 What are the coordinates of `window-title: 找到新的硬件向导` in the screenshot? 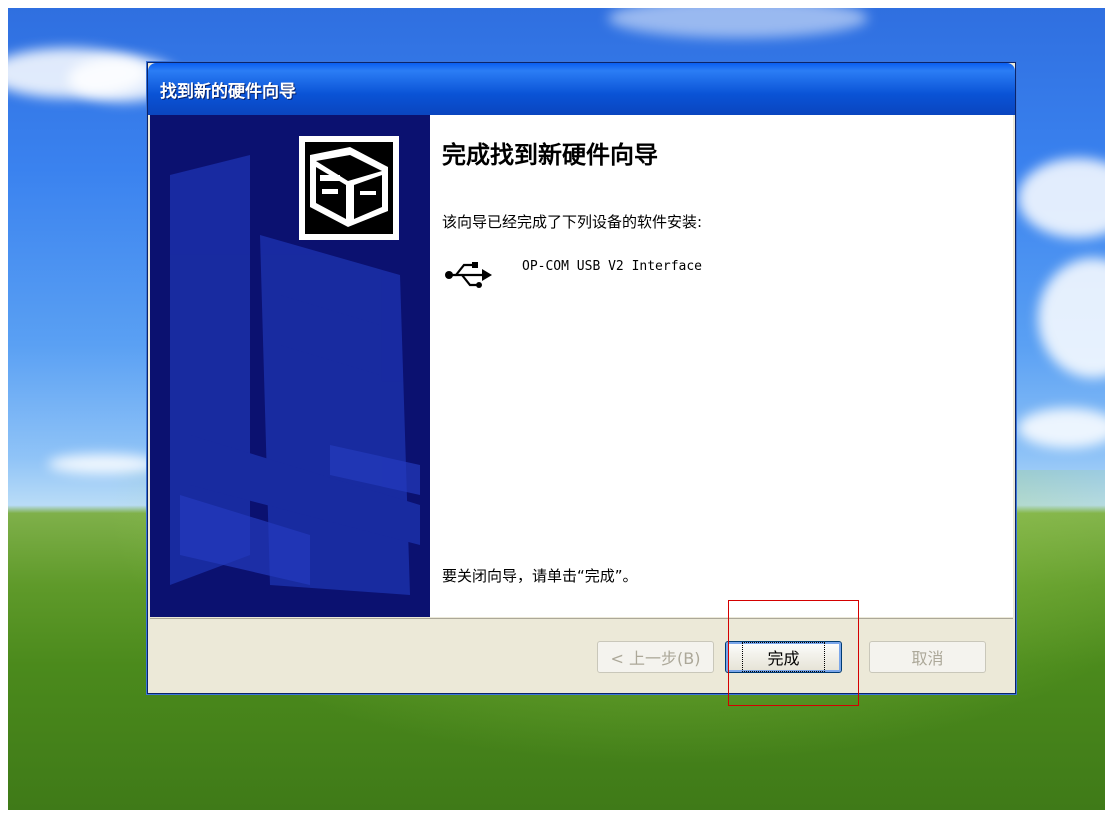 It's located at (228, 92).